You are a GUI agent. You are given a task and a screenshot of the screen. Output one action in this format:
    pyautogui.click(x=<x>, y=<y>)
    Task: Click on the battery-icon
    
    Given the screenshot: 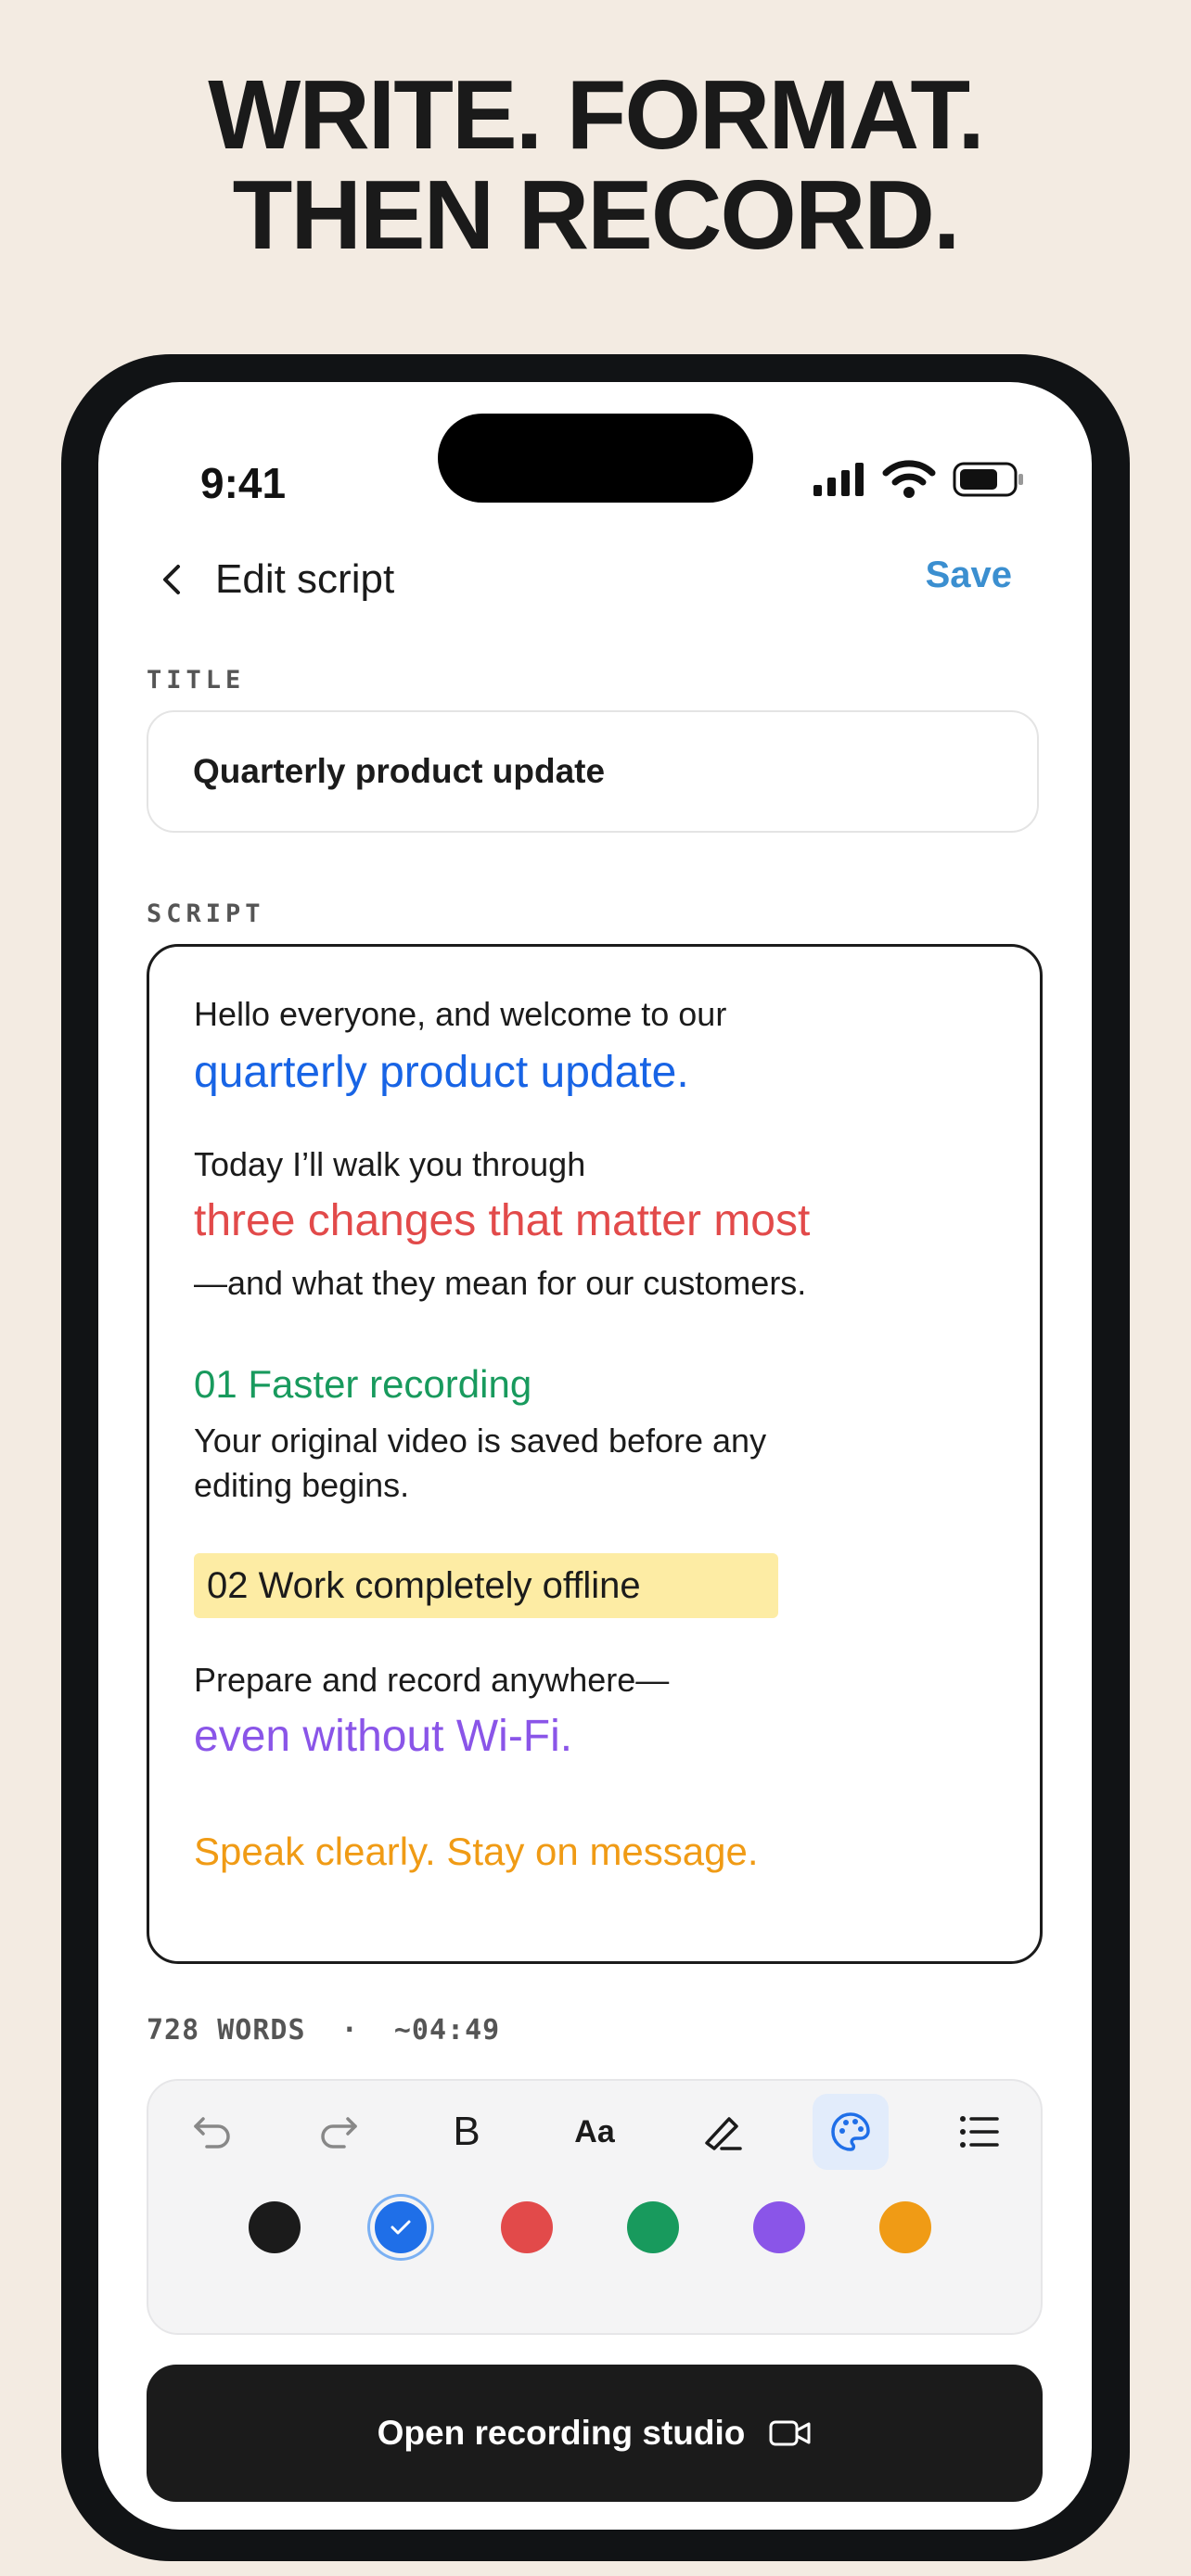 What is the action you would take?
    pyautogui.click(x=988, y=479)
    